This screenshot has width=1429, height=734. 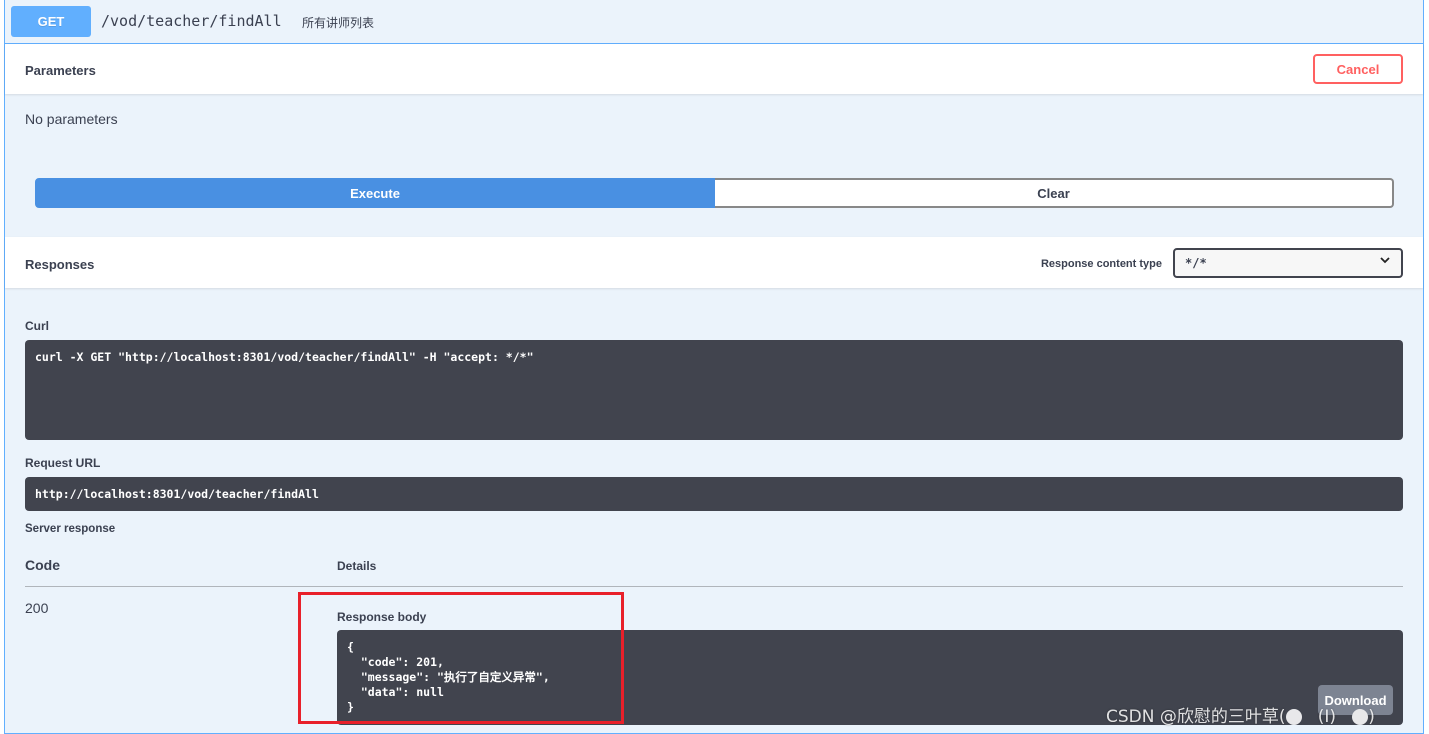 I want to click on no-parameters-text: No parameters, so click(x=71, y=119).